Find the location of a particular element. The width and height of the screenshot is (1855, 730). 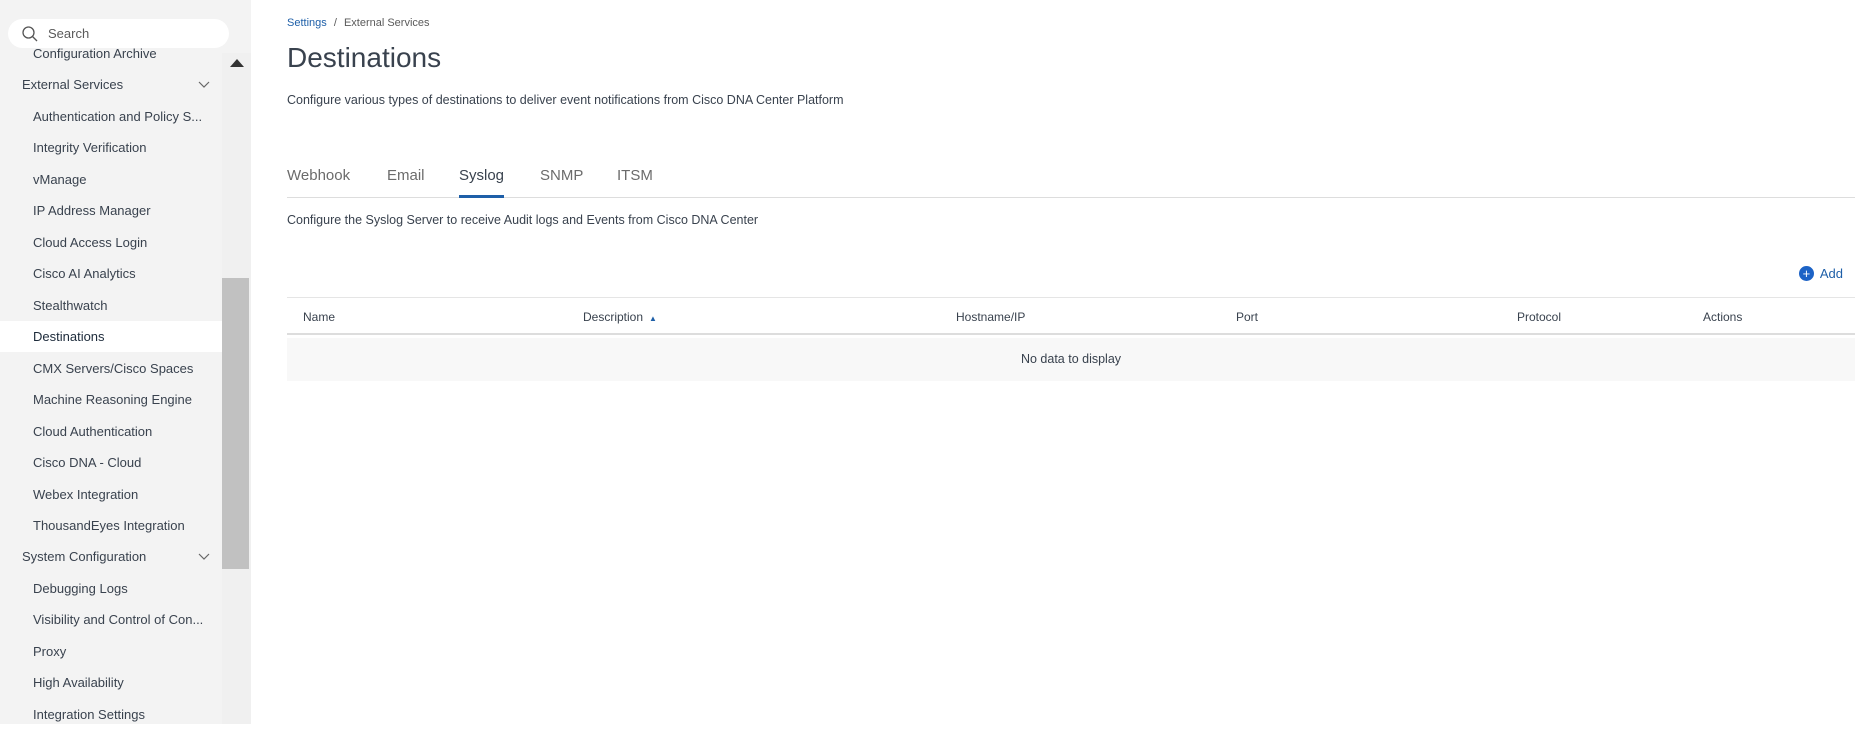

column-header-actions: Actions is located at coordinates (1723, 317).